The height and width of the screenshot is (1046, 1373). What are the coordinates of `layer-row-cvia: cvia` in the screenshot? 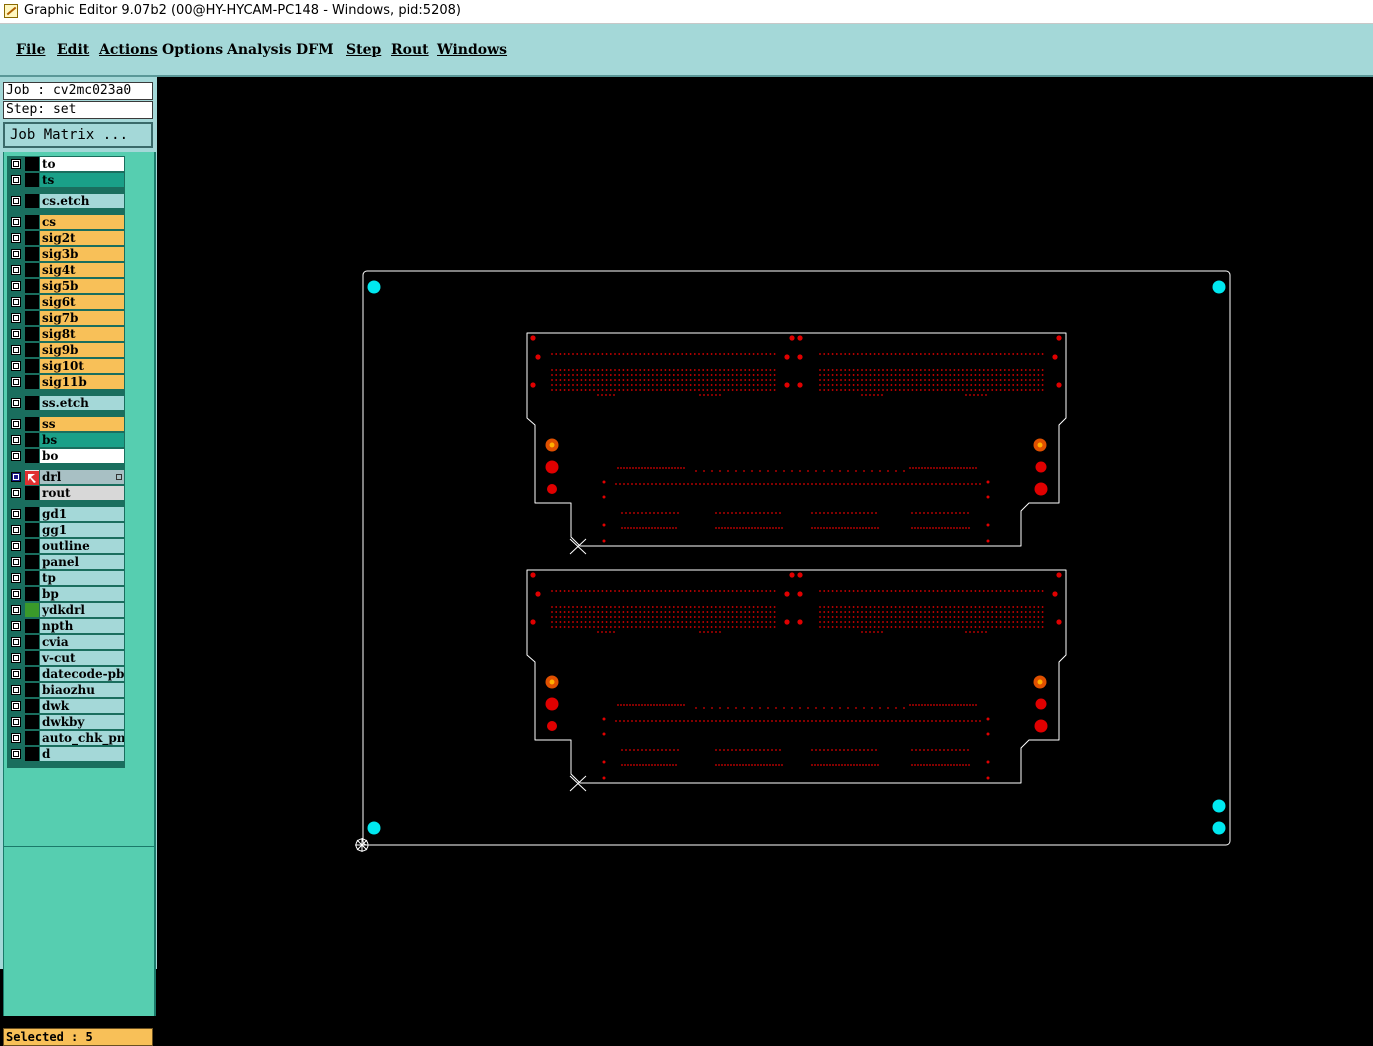 It's located at (66, 642).